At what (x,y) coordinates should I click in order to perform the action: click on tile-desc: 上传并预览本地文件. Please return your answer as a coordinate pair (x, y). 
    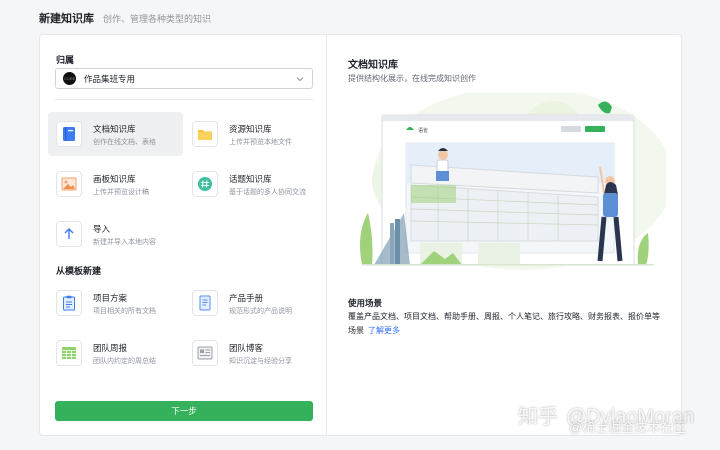
    Looking at the image, I should click on (260, 142).